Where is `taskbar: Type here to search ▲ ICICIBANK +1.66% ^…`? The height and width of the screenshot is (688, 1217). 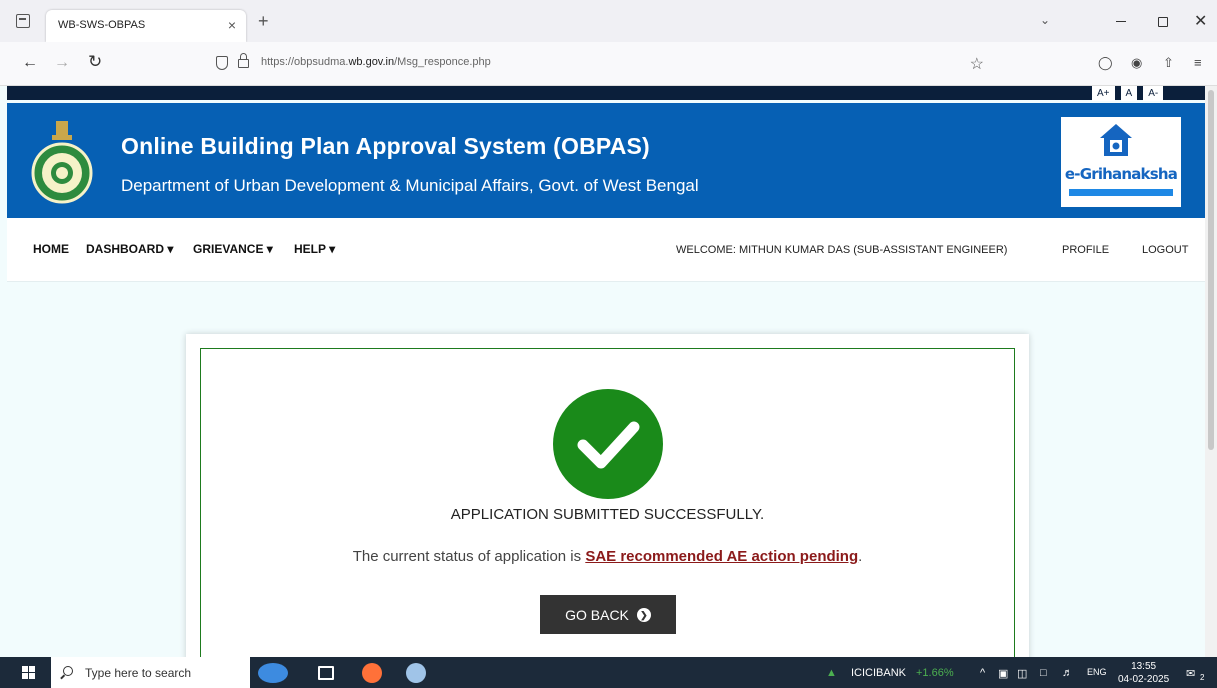 taskbar: Type here to search ▲ ICICIBANK +1.66% ^… is located at coordinates (608, 672).